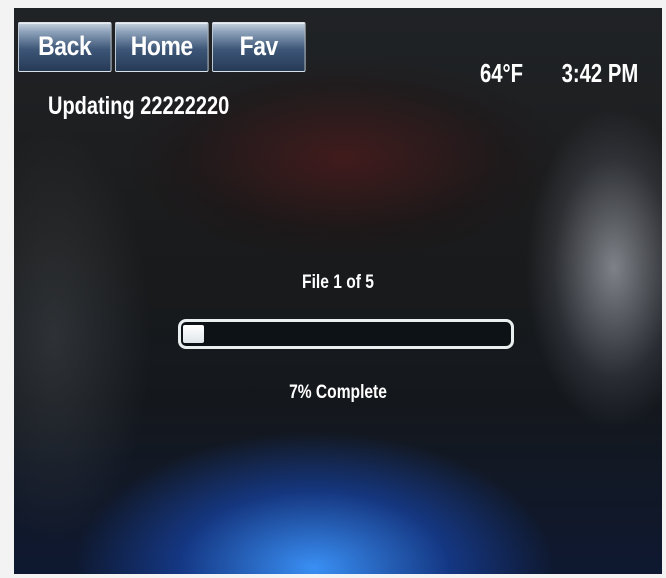  I want to click on fav-button: Fav, so click(259, 47).